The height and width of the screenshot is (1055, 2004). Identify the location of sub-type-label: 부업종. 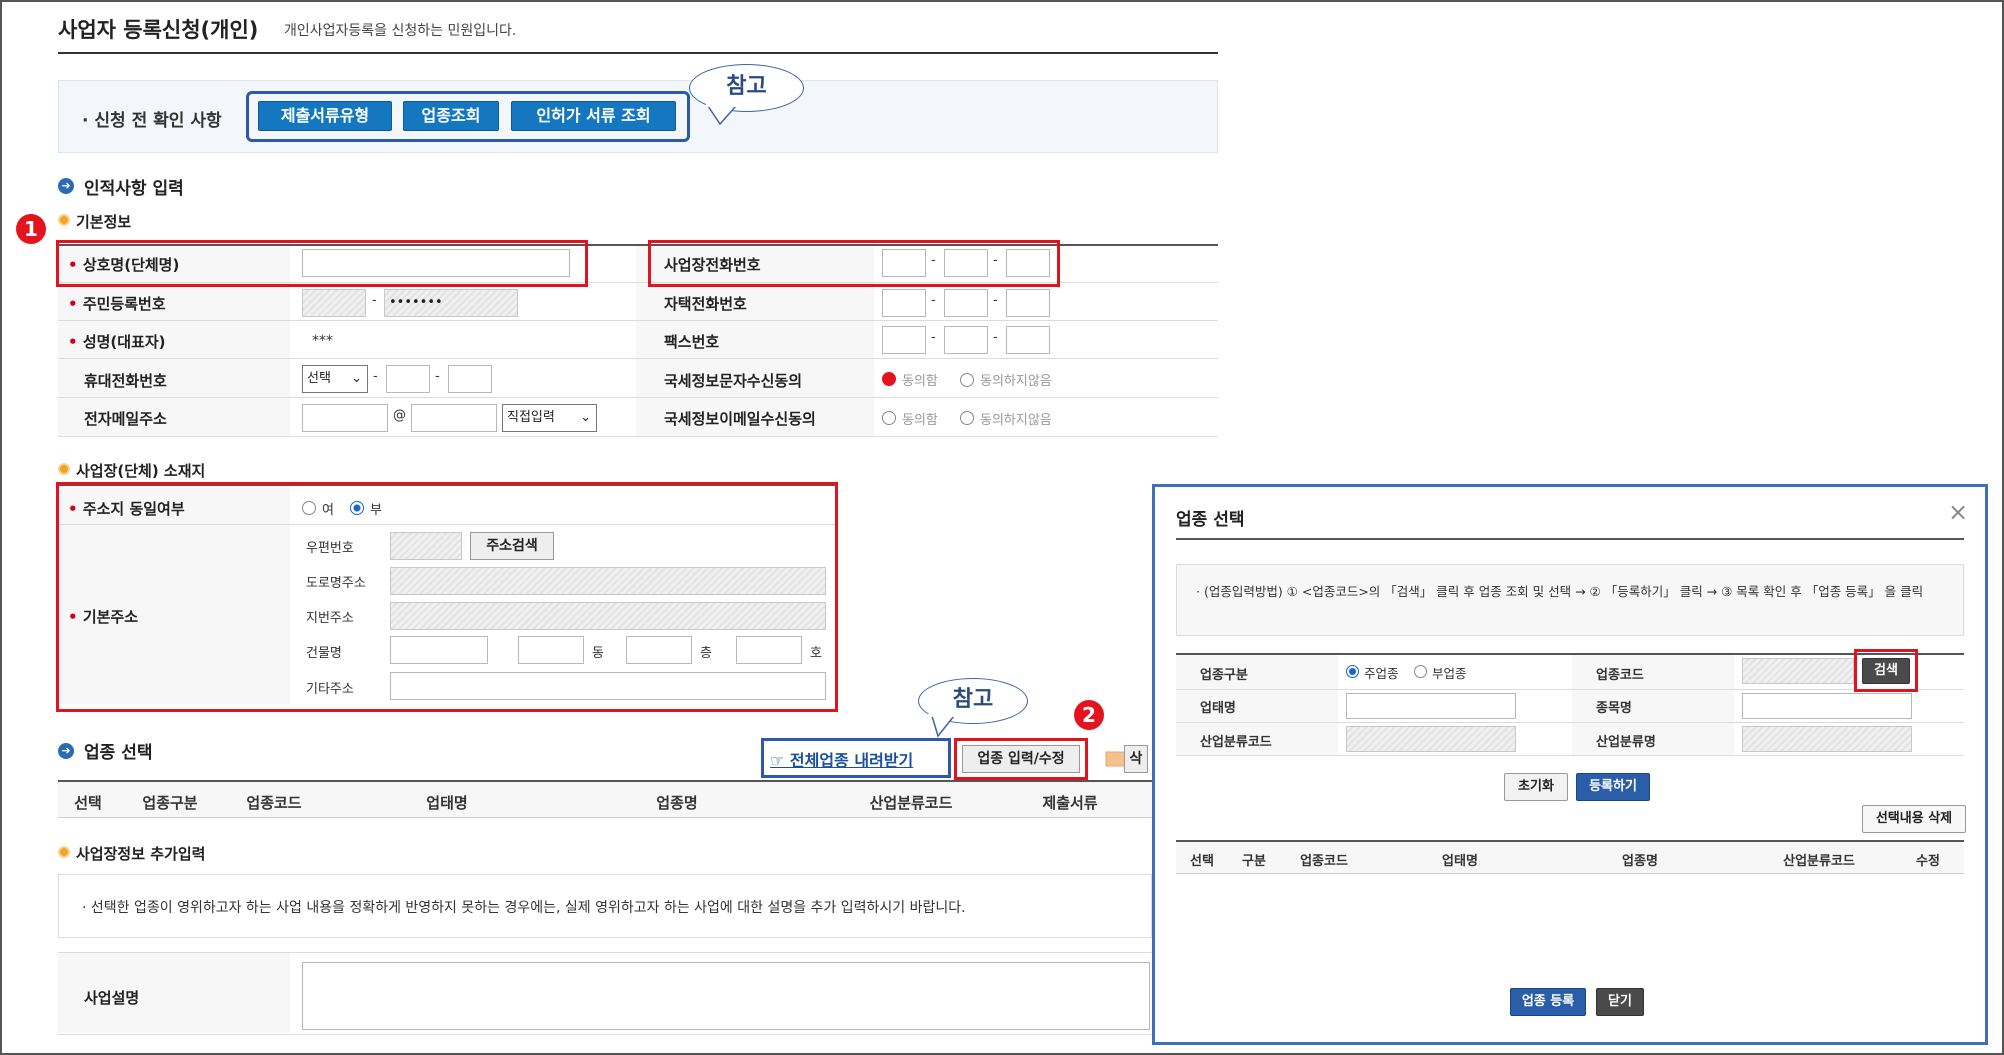
(1449, 673).